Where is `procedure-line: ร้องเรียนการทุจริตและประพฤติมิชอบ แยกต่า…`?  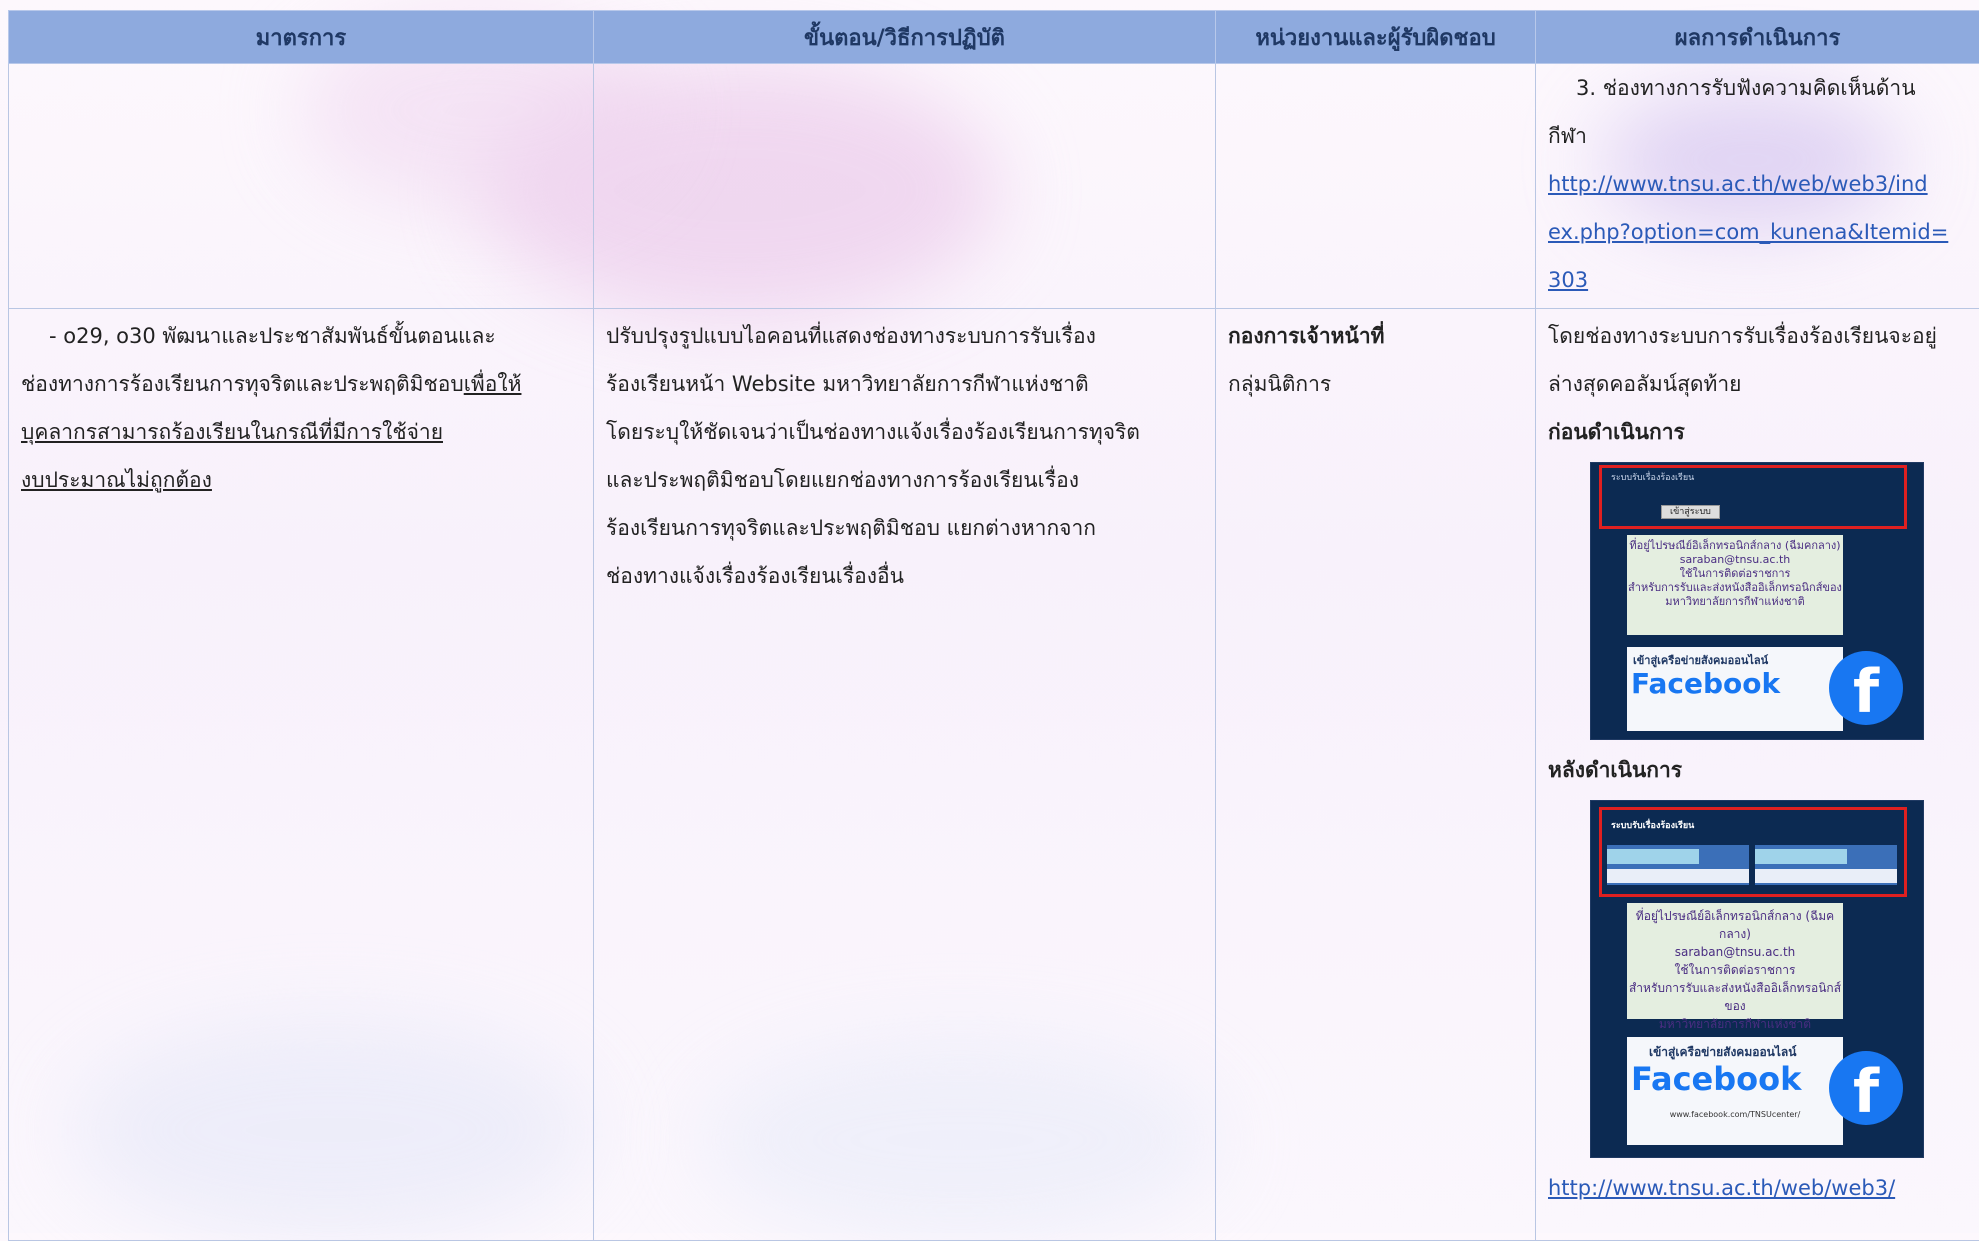 procedure-line: ร้องเรียนการทุจริตและประพฤติมิชอบ แยกต่า… is located at coordinates (904, 528).